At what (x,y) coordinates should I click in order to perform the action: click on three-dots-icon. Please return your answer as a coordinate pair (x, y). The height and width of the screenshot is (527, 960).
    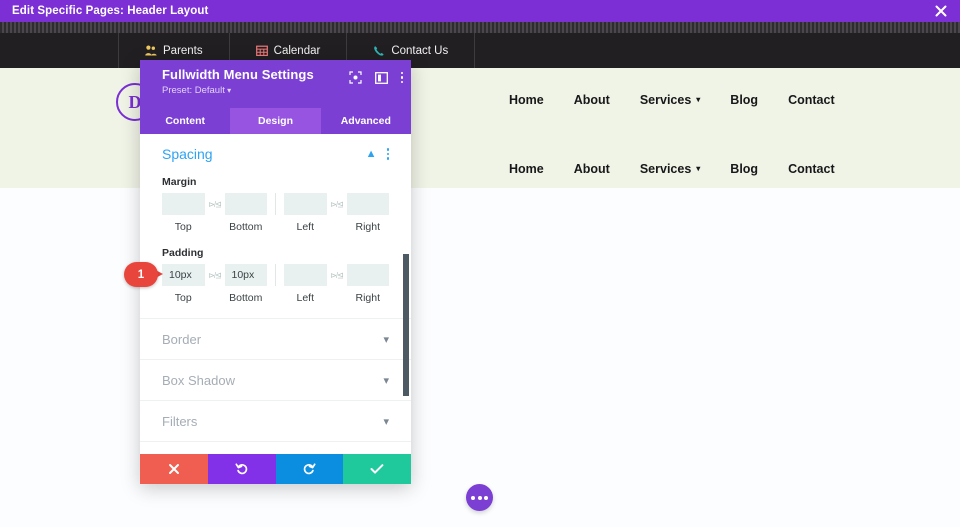
    Looking at the image, I should click on (479, 497).